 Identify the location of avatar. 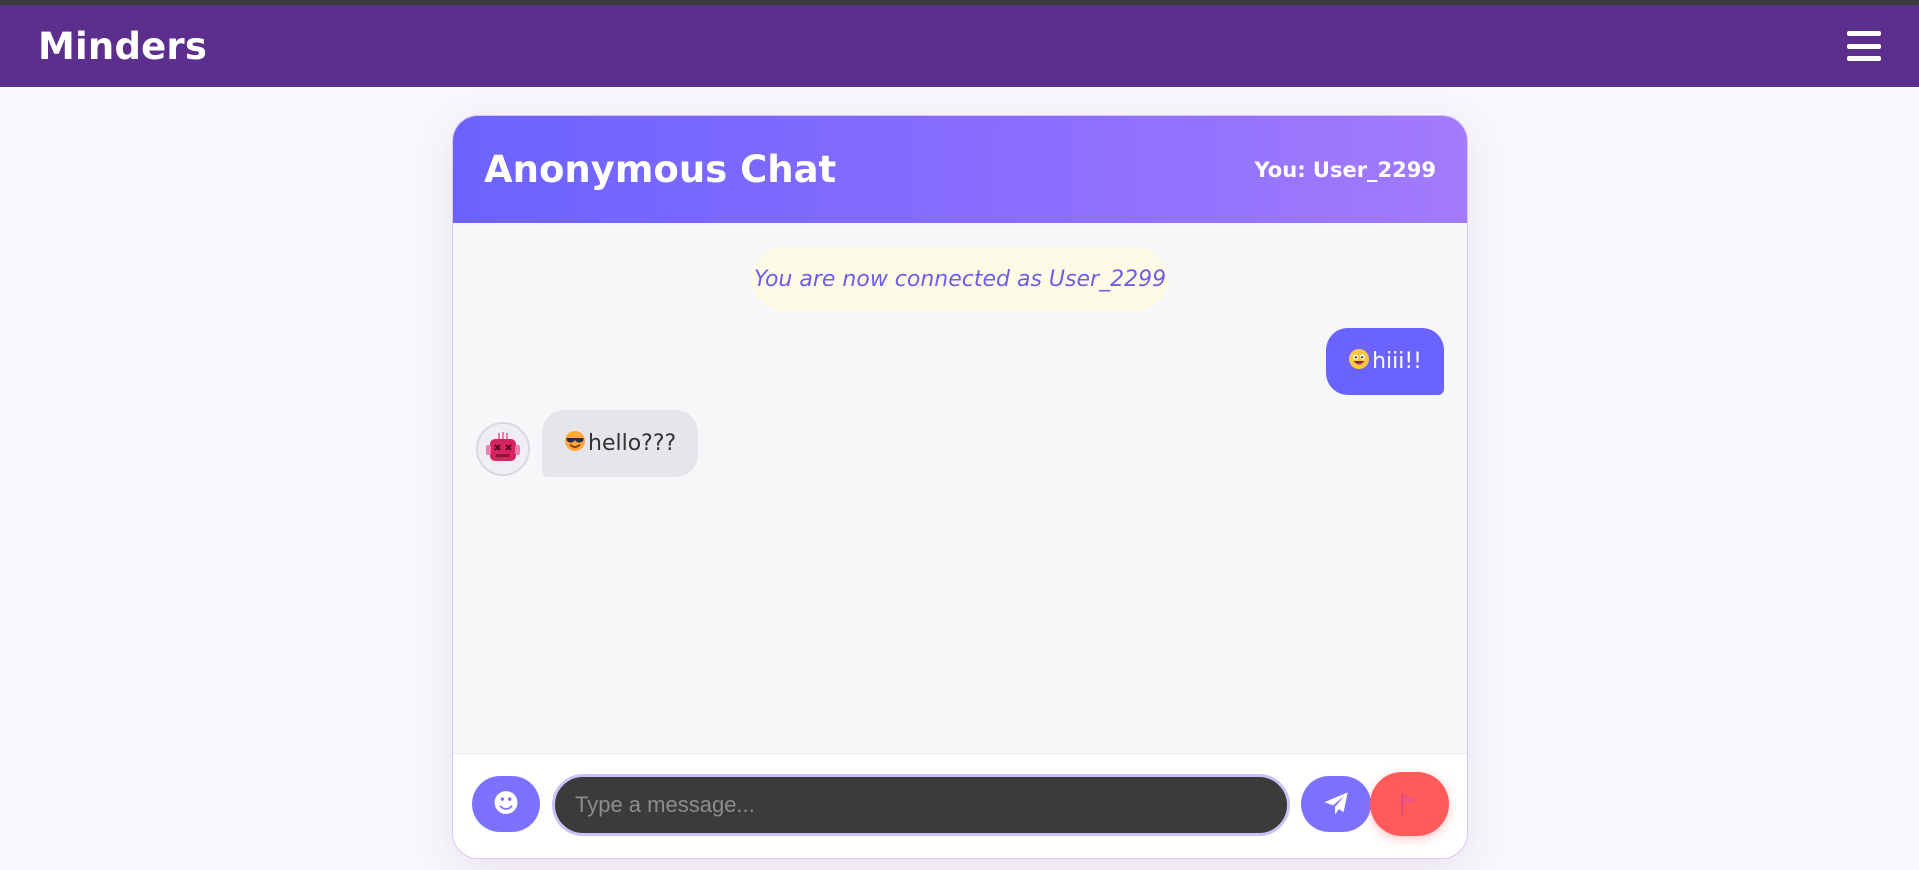
(503, 449).